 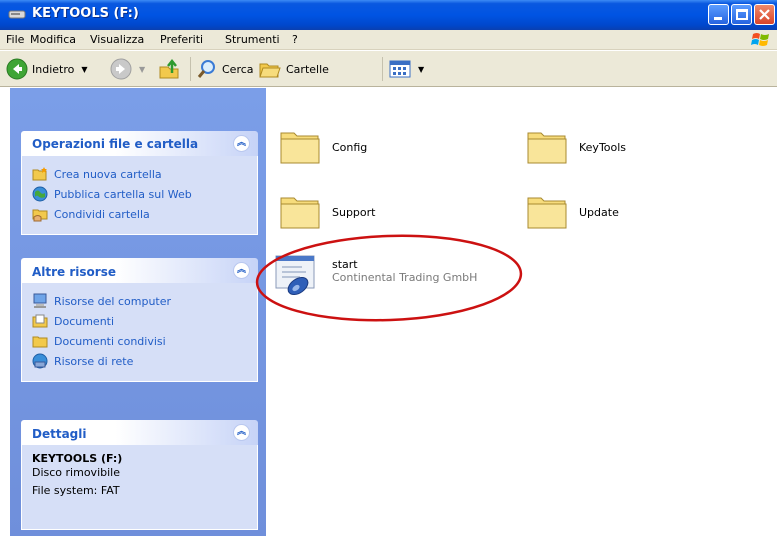 What do you see at coordinates (322, 147) in the screenshot?
I see `file-item-config: Config` at bounding box center [322, 147].